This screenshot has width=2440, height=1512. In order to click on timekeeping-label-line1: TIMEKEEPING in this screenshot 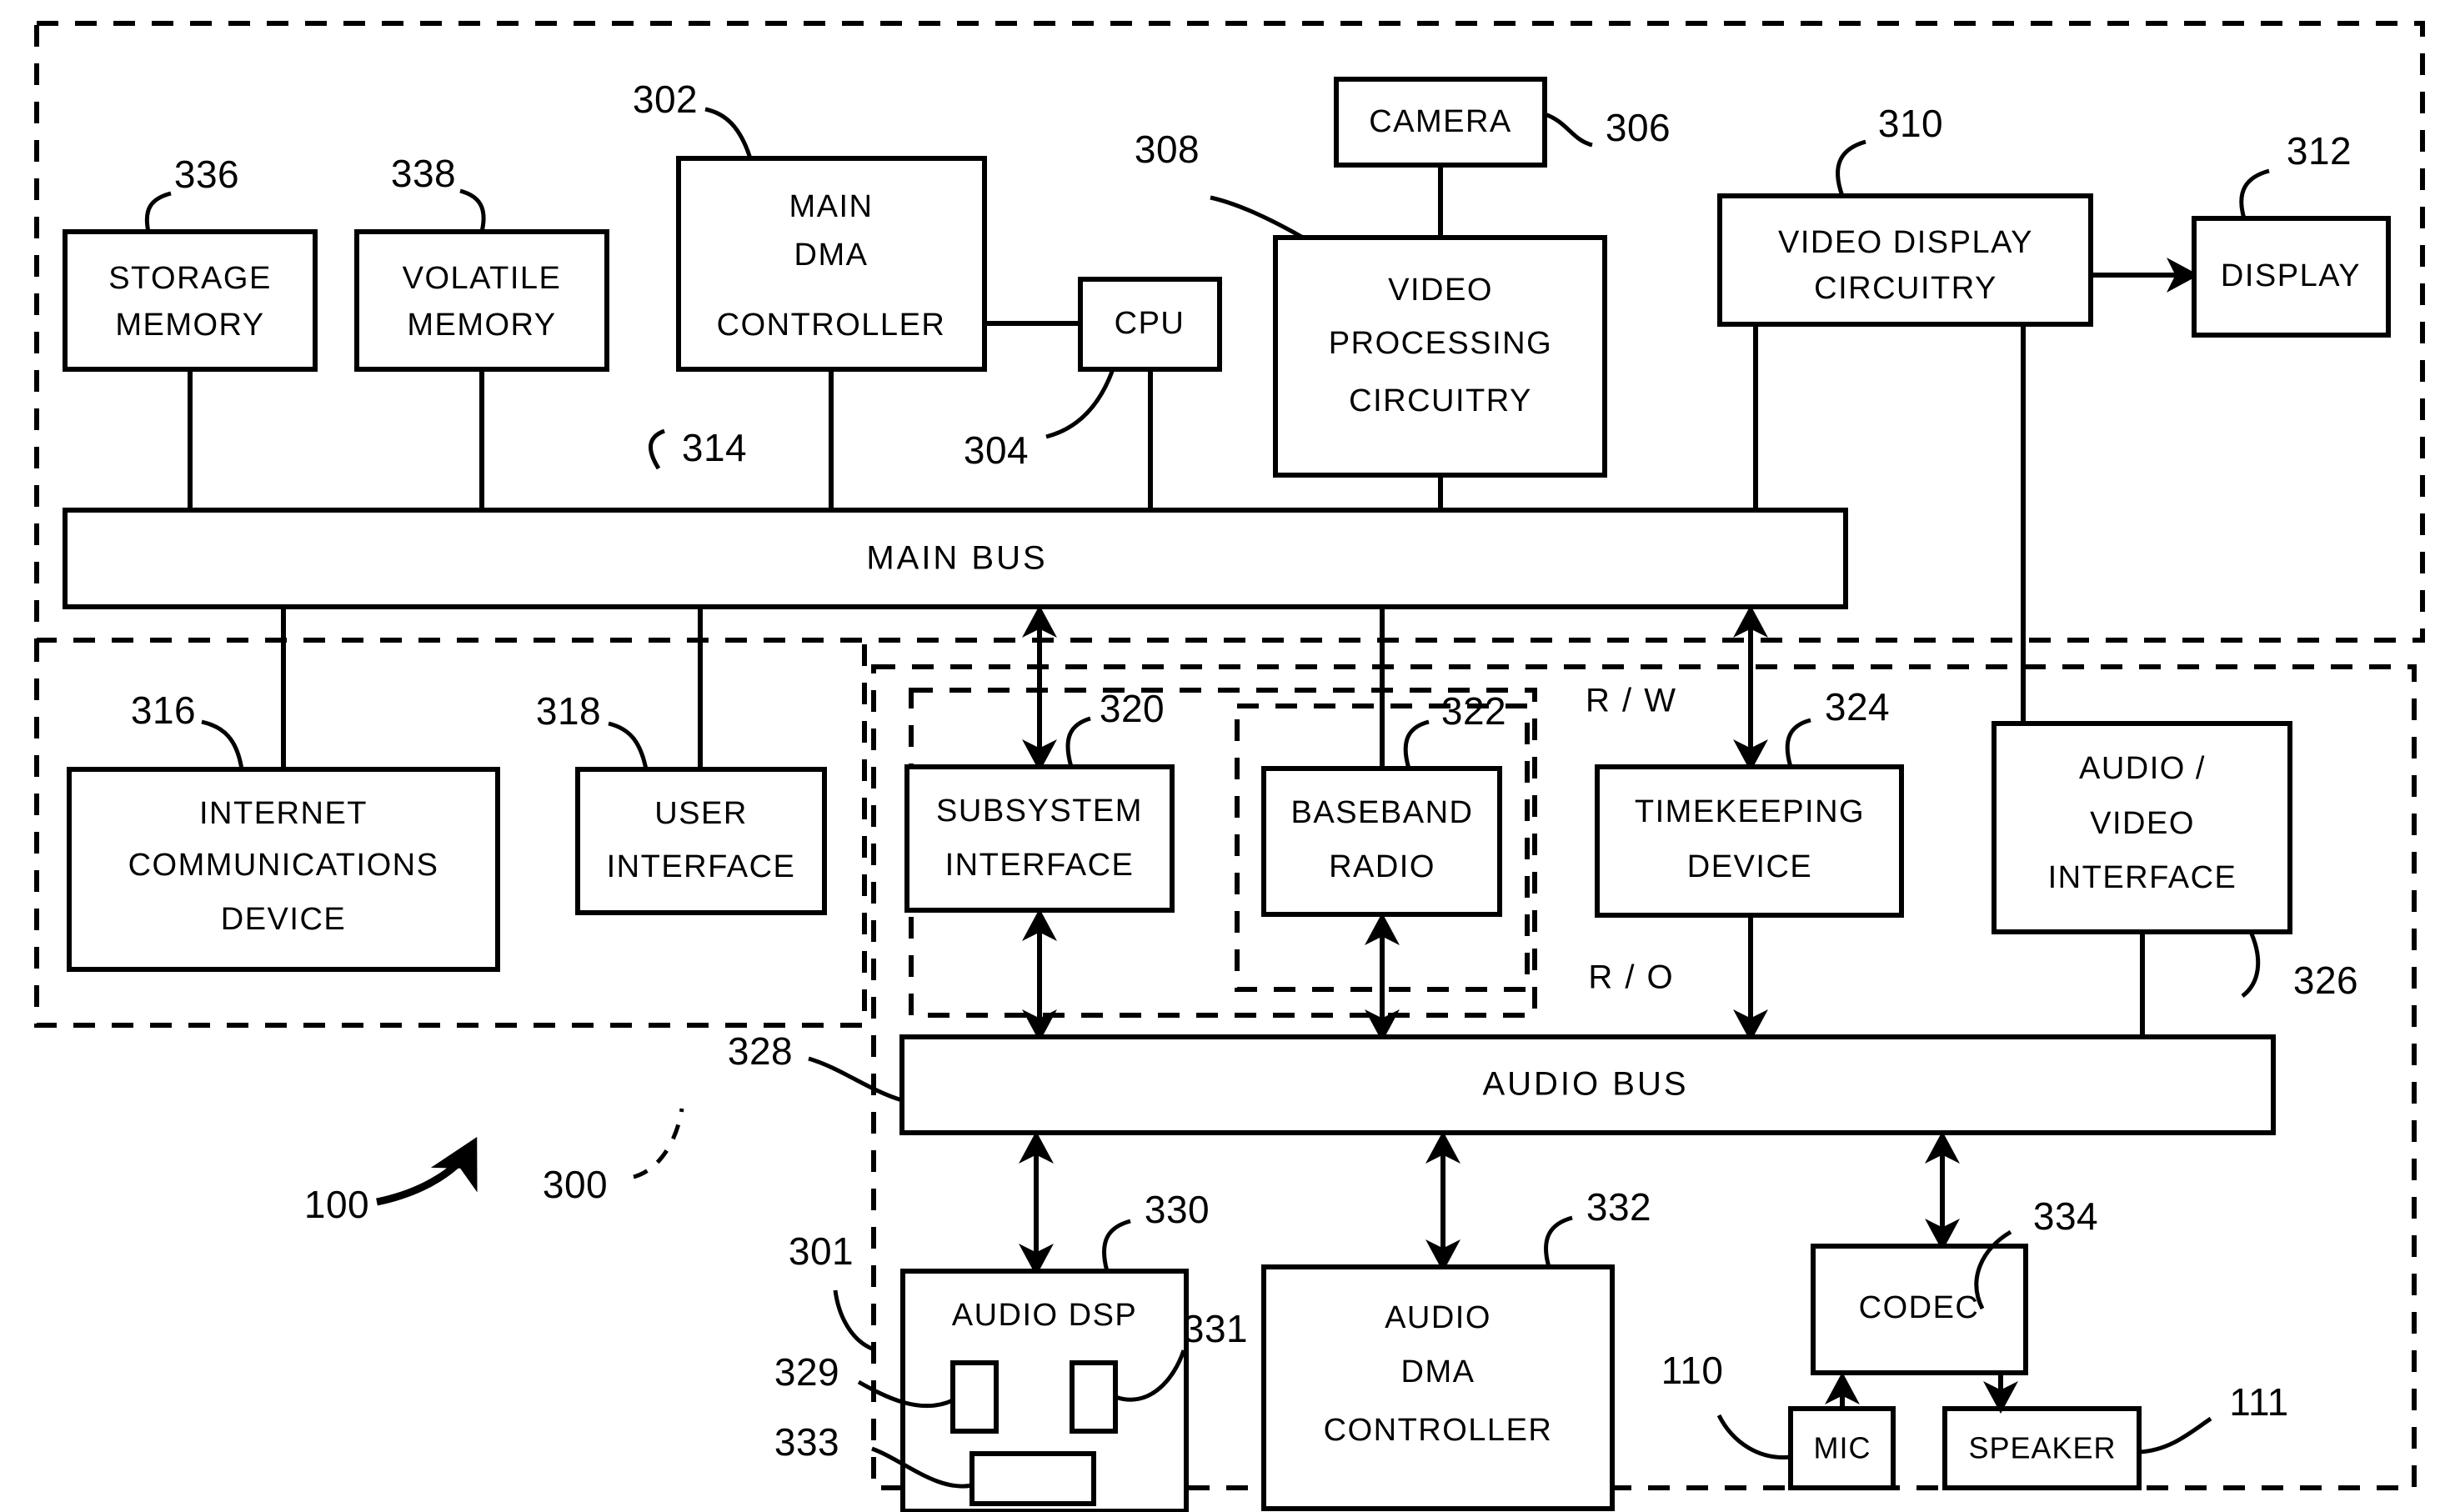, I will do `click(1750, 811)`.